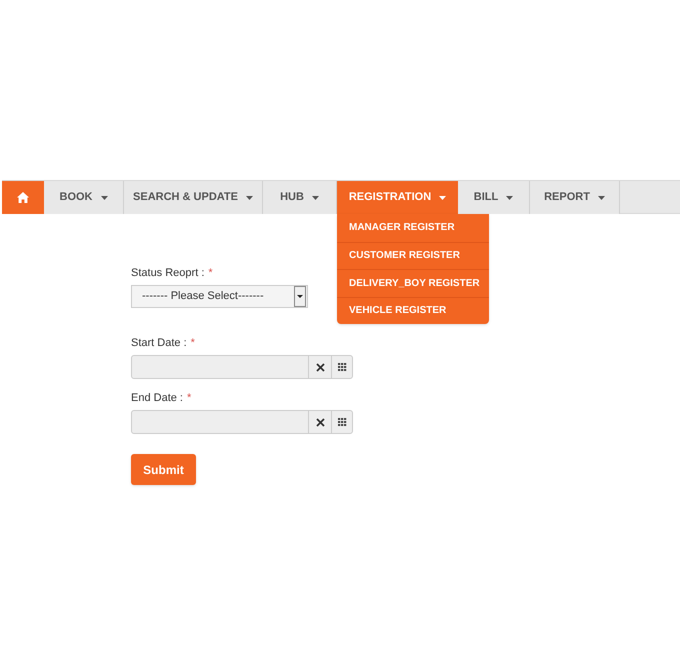  What do you see at coordinates (413, 228) in the screenshot?
I see `dropdown-item: MANAGER REGISTER` at bounding box center [413, 228].